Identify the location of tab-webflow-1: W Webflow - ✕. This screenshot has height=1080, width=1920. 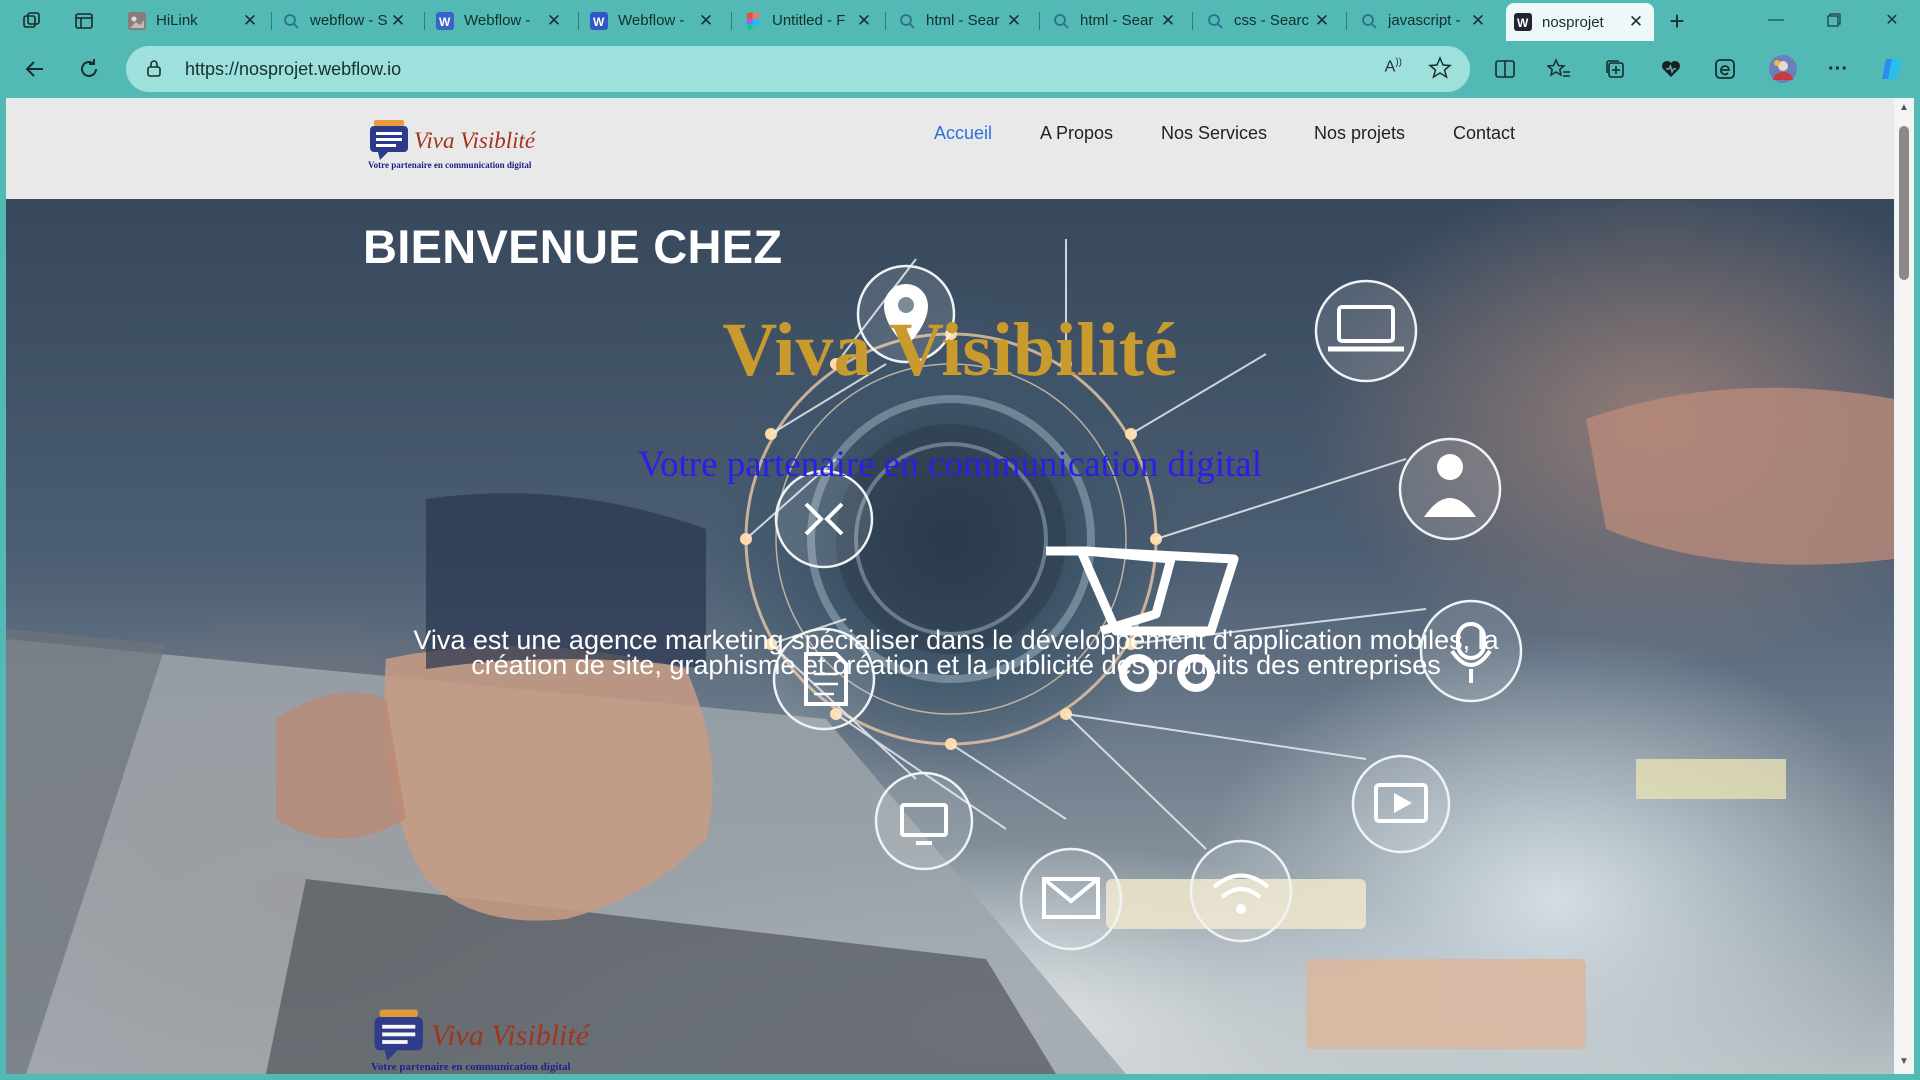
(500, 20).